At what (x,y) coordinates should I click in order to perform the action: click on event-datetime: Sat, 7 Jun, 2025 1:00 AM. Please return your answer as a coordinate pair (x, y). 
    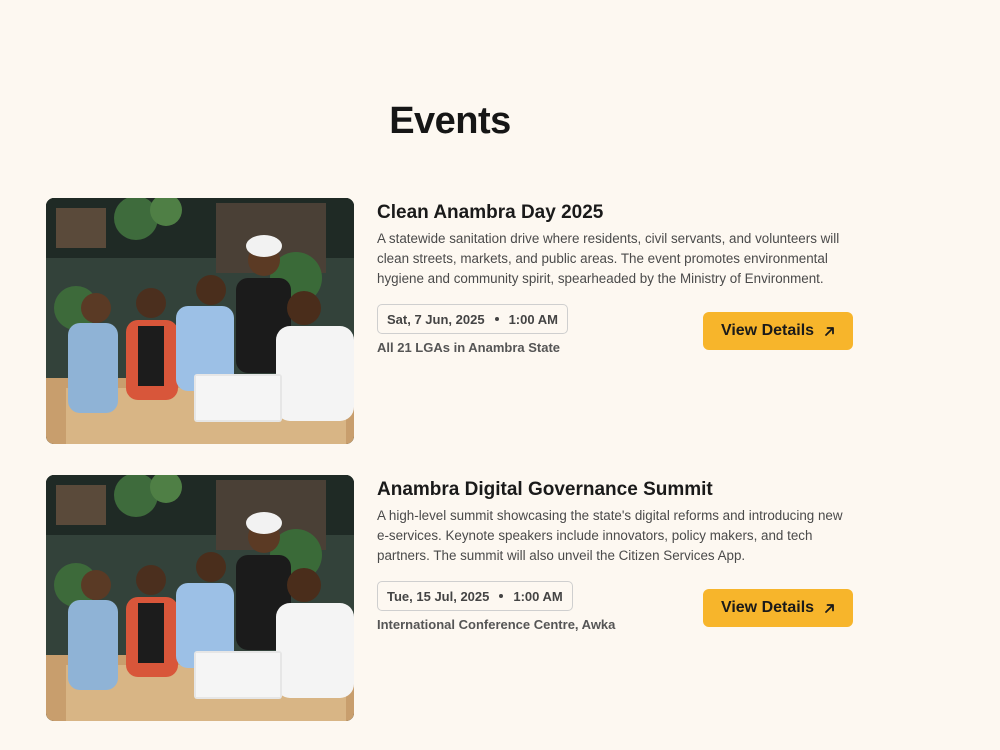
    Looking at the image, I should click on (472, 319).